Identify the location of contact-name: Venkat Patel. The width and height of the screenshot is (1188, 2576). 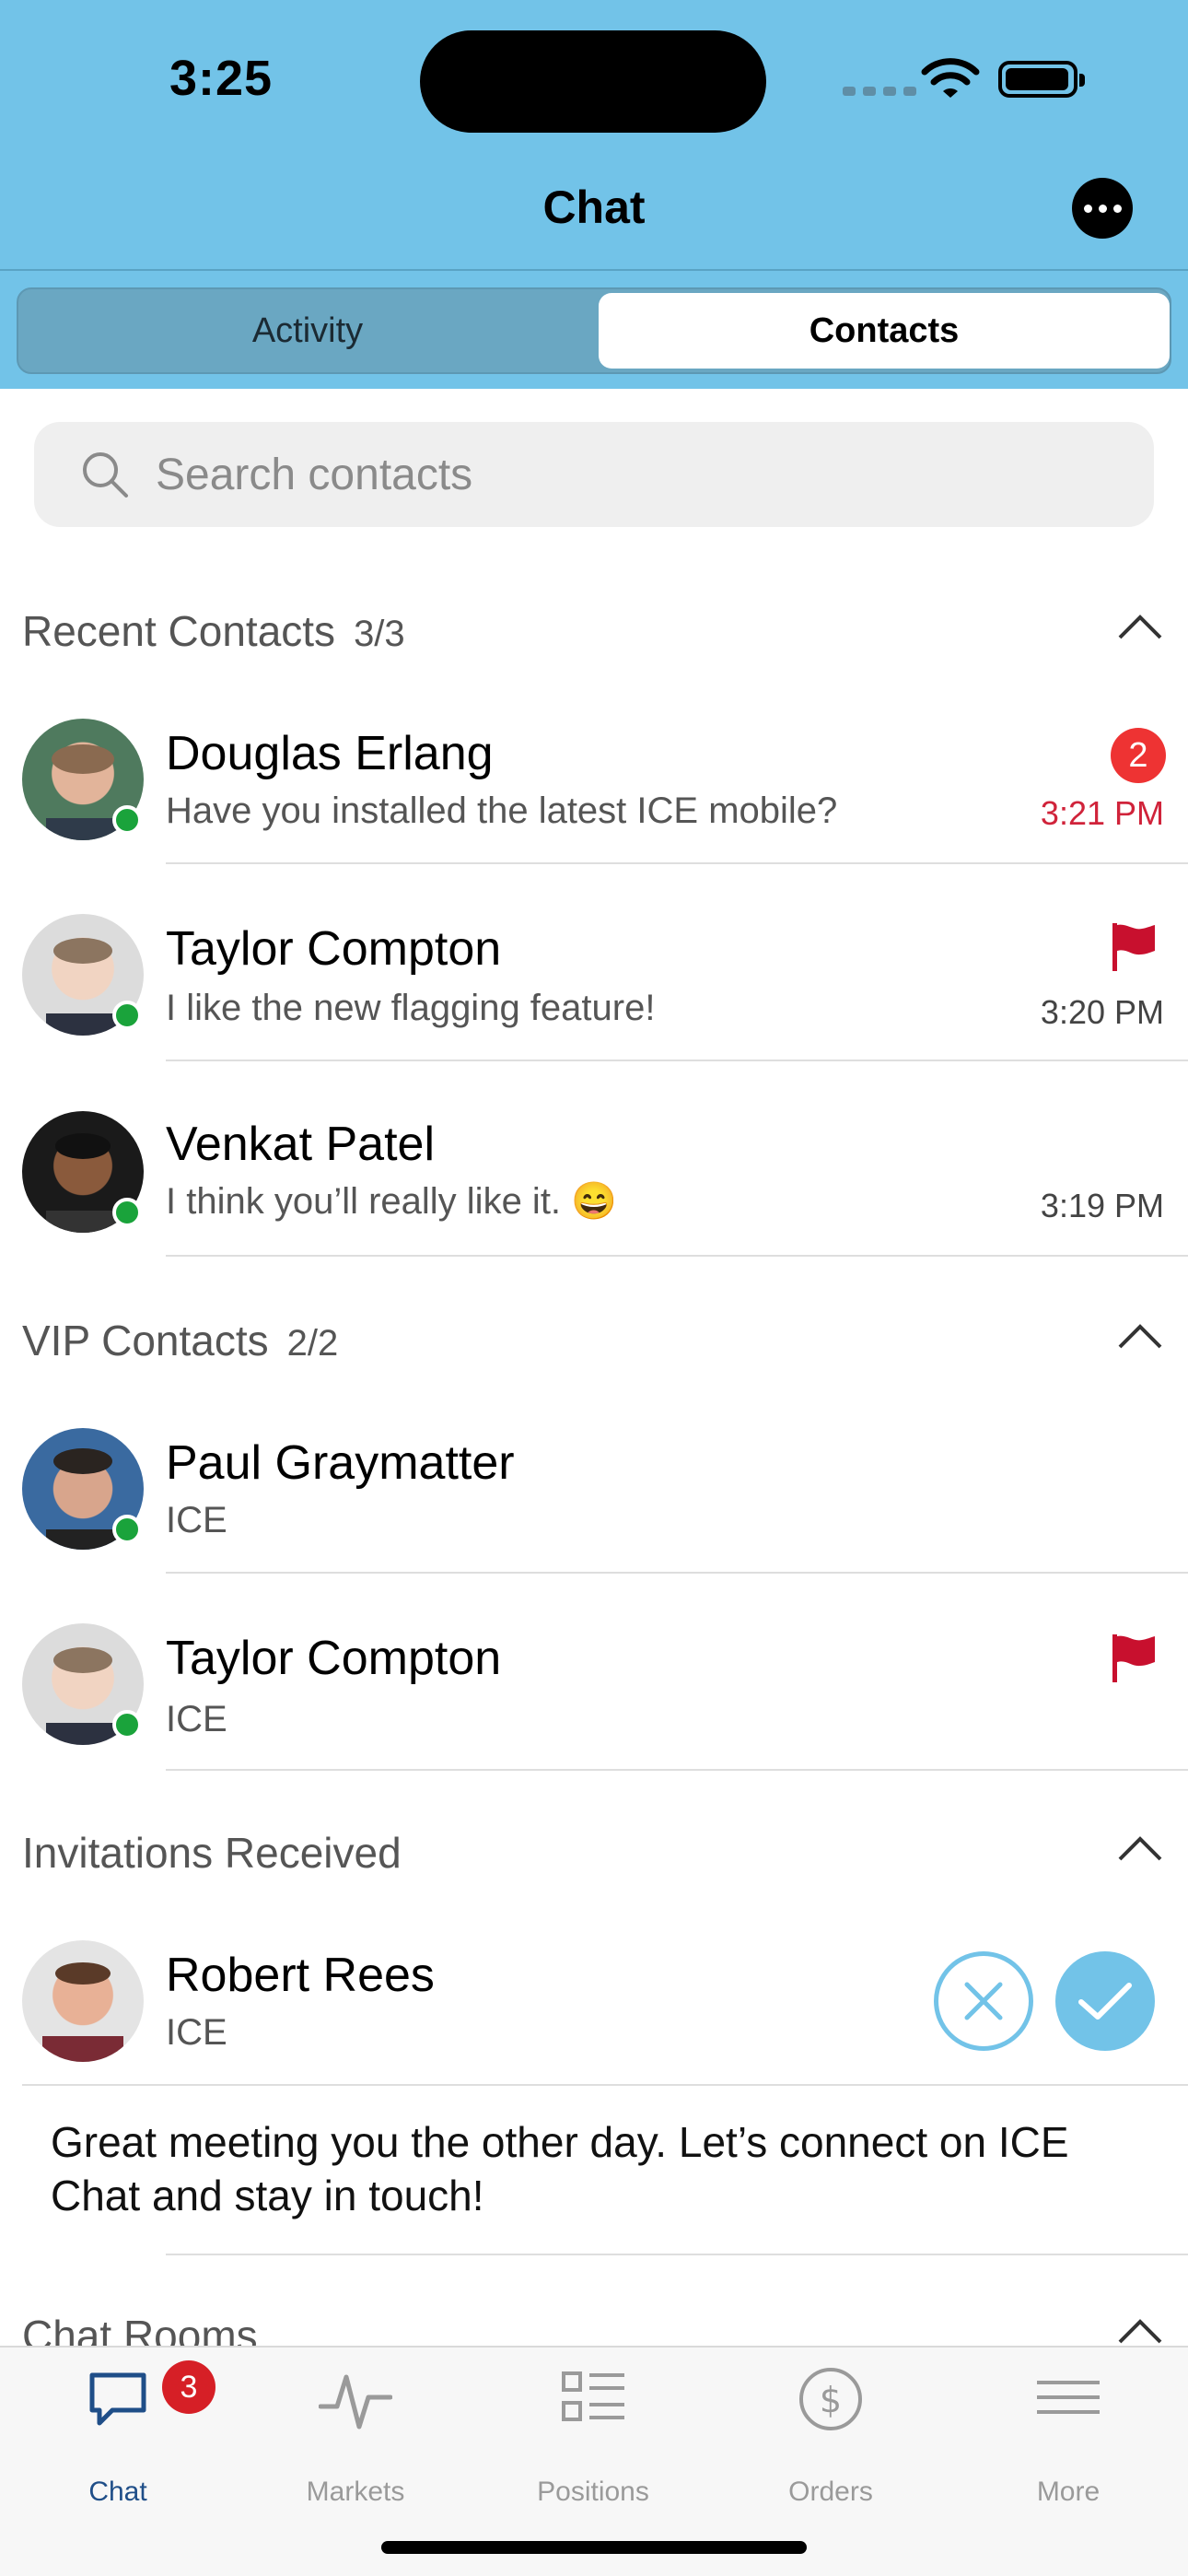
(300, 1144).